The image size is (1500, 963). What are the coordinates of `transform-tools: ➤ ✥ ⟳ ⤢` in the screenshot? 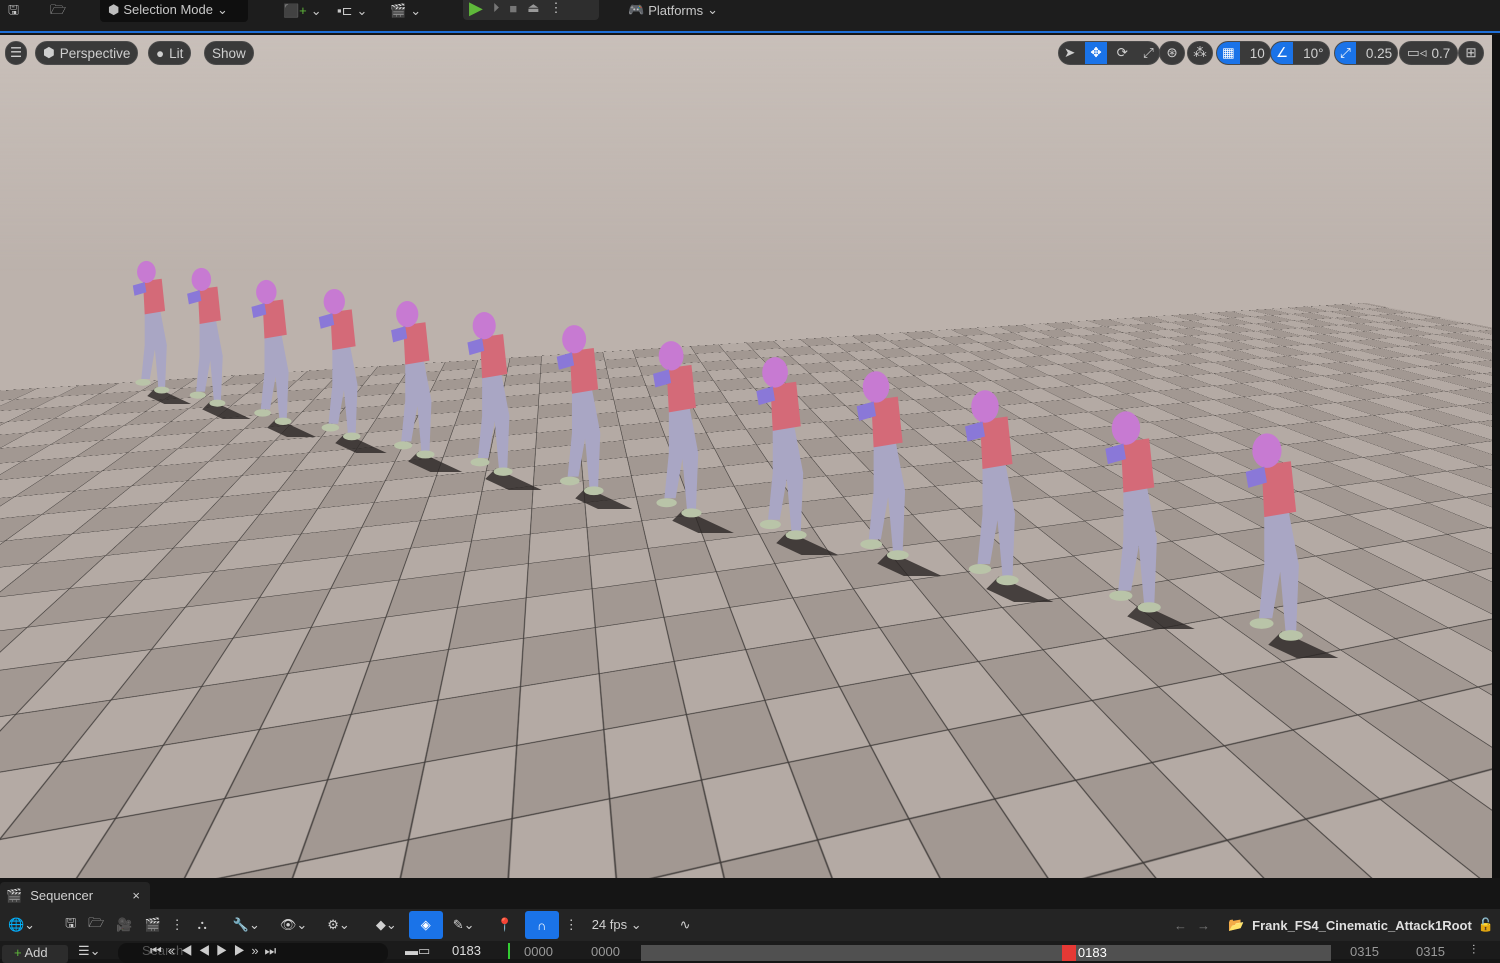 It's located at (1109, 53).